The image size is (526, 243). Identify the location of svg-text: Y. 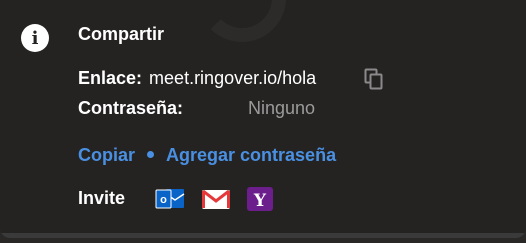
(260, 201).